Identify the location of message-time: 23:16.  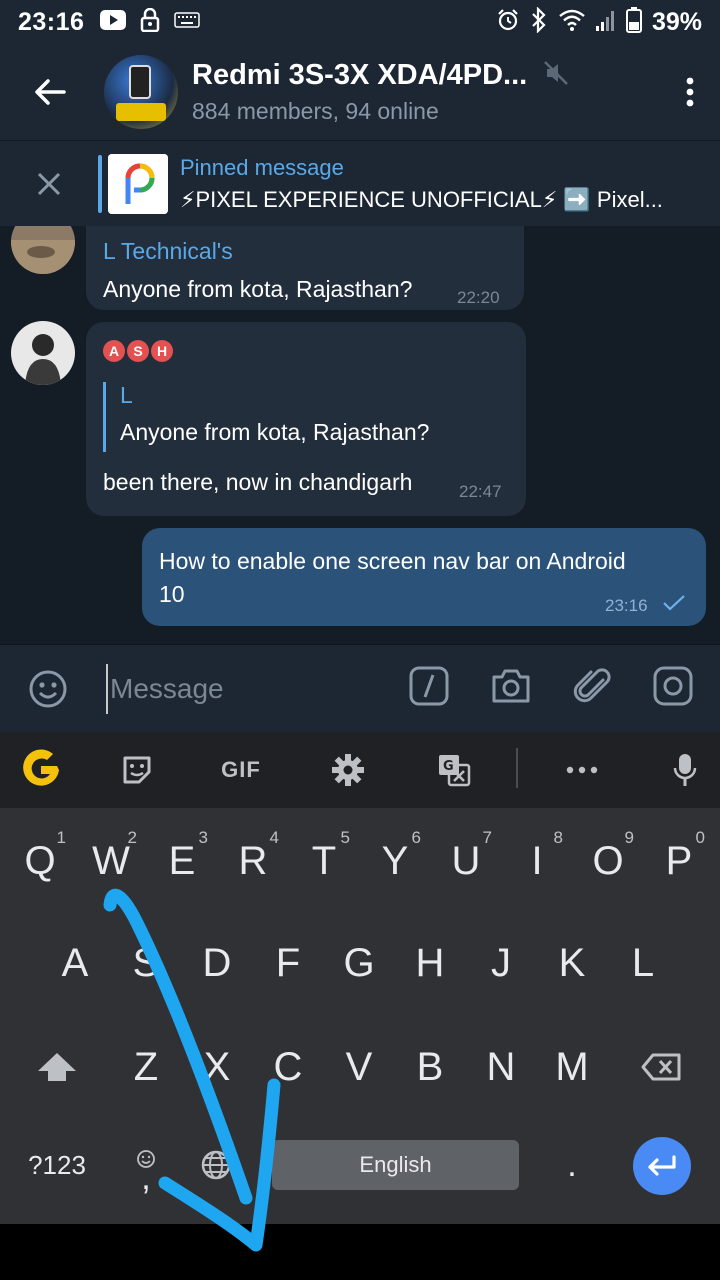
(626, 605).